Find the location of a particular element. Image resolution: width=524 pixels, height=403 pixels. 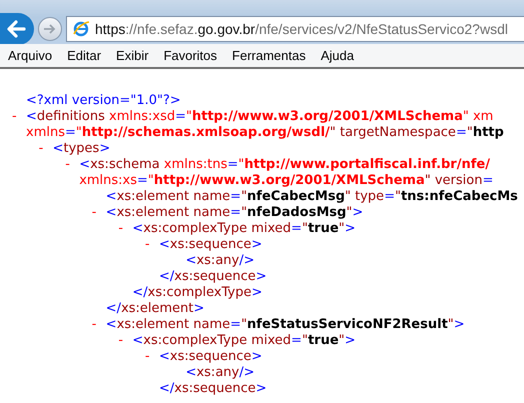

xml-line: <xs:element name="nfeCabecMsg" type="tns:nfeCabecMs is located at coordinates (312, 197).